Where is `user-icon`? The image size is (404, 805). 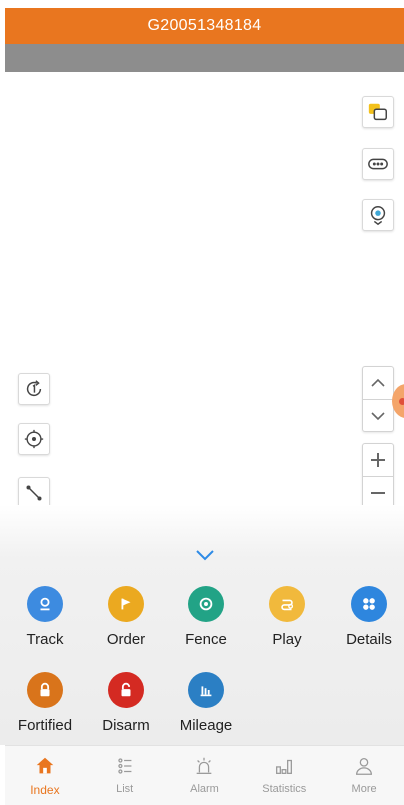 user-icon is located at coordinates (364, 766).